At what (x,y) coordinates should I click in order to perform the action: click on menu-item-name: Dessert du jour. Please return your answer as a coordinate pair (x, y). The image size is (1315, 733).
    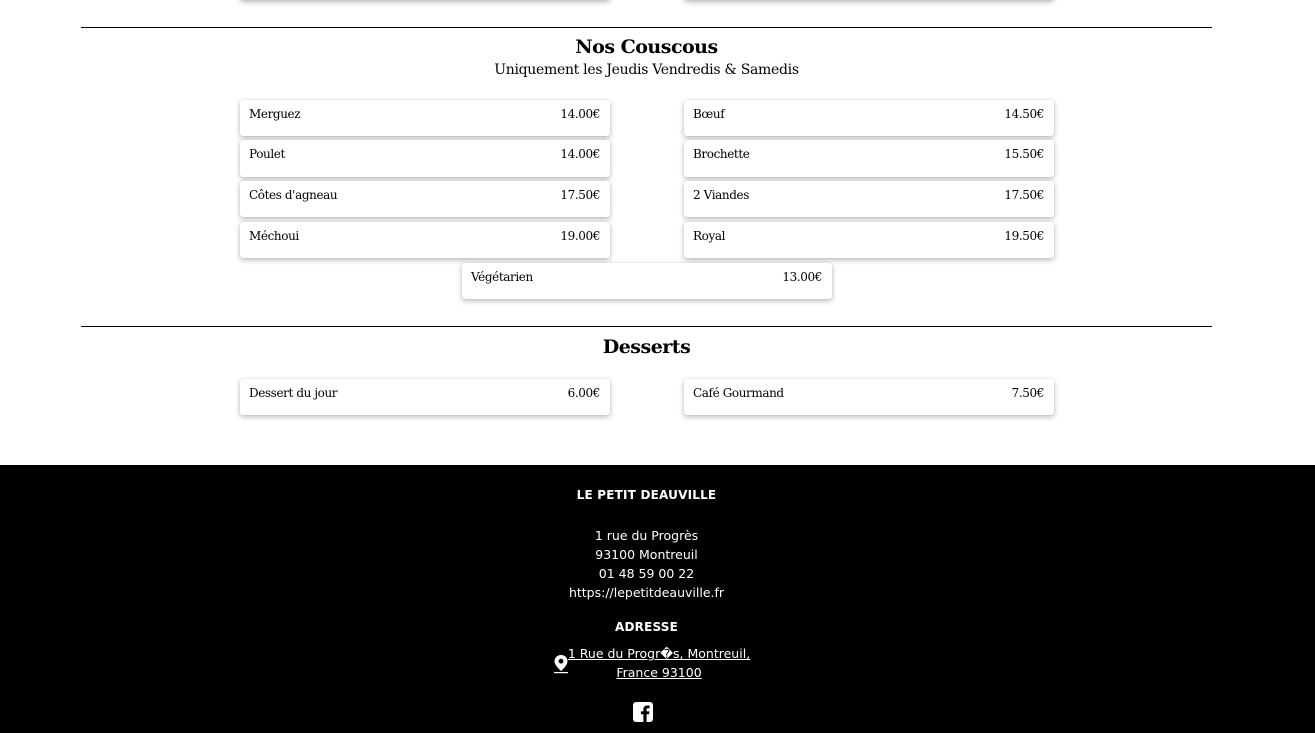
    Looking at the image, I should click on (293, 393).